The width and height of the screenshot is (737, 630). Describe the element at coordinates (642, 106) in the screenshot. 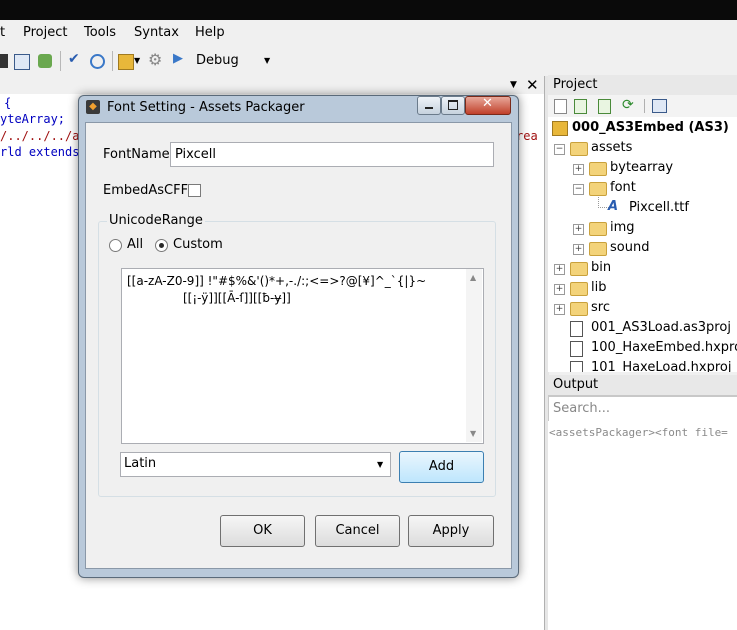

I see `project-toolbar: ⟳` at that location.